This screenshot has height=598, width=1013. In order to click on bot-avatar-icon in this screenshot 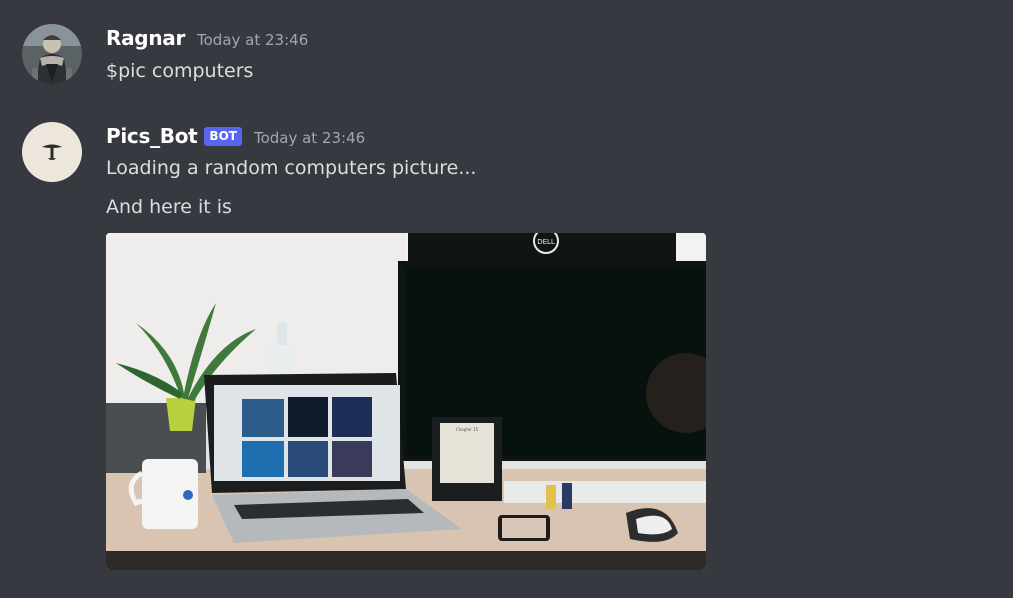, I will do `click(52, 152)`.